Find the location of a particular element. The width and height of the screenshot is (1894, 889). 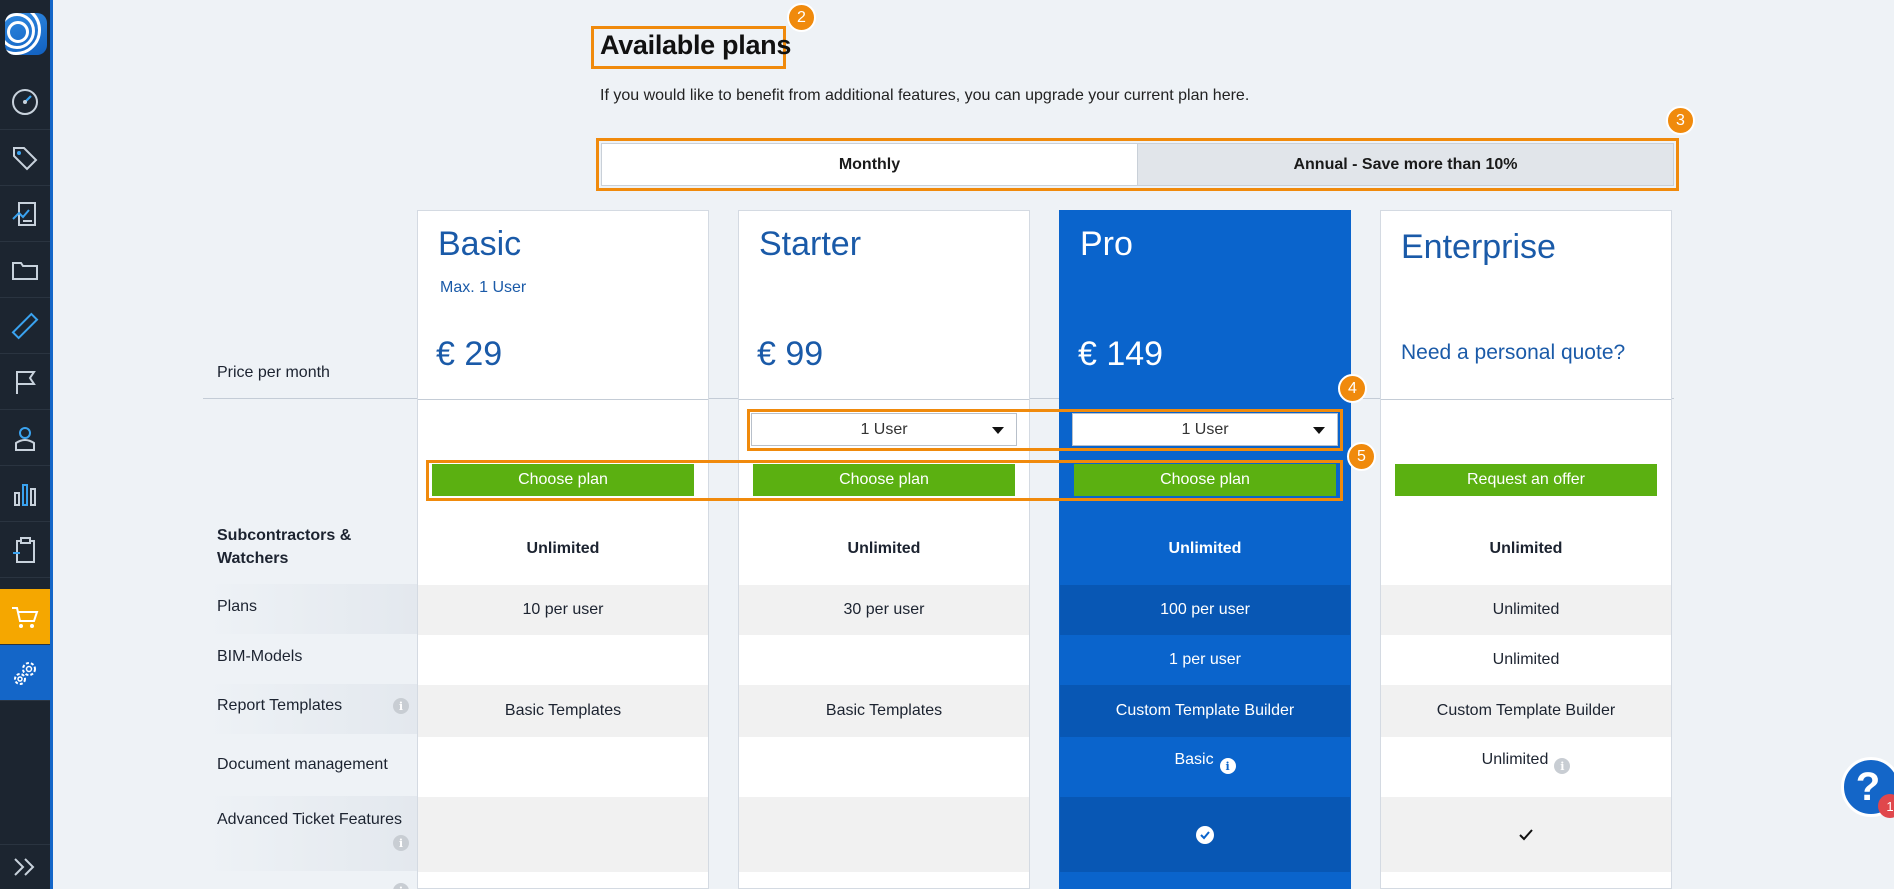

report-icon is located at coordinates (24, 213).